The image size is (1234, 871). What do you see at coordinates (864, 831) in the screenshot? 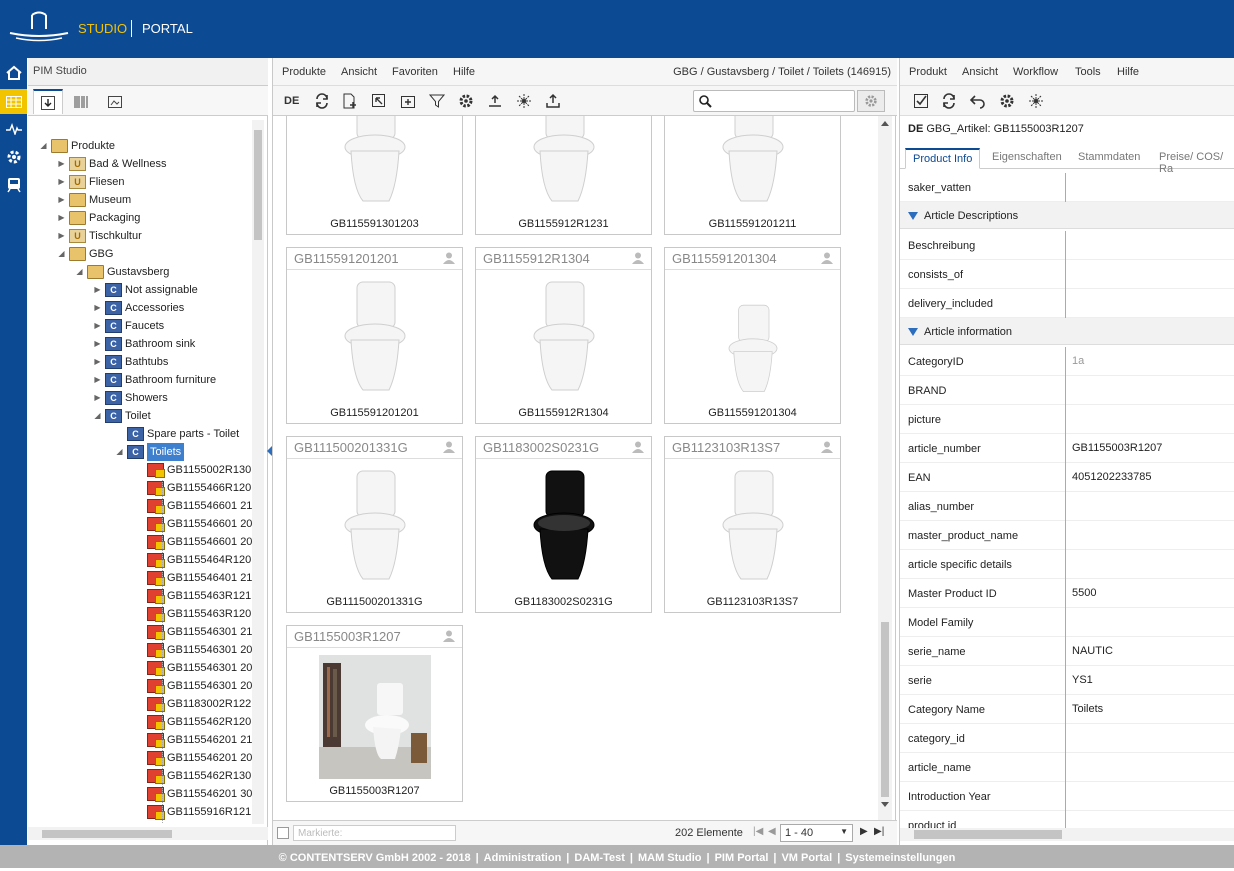
I see `next-page-icon: ▶` at bounding box center [864, 831].